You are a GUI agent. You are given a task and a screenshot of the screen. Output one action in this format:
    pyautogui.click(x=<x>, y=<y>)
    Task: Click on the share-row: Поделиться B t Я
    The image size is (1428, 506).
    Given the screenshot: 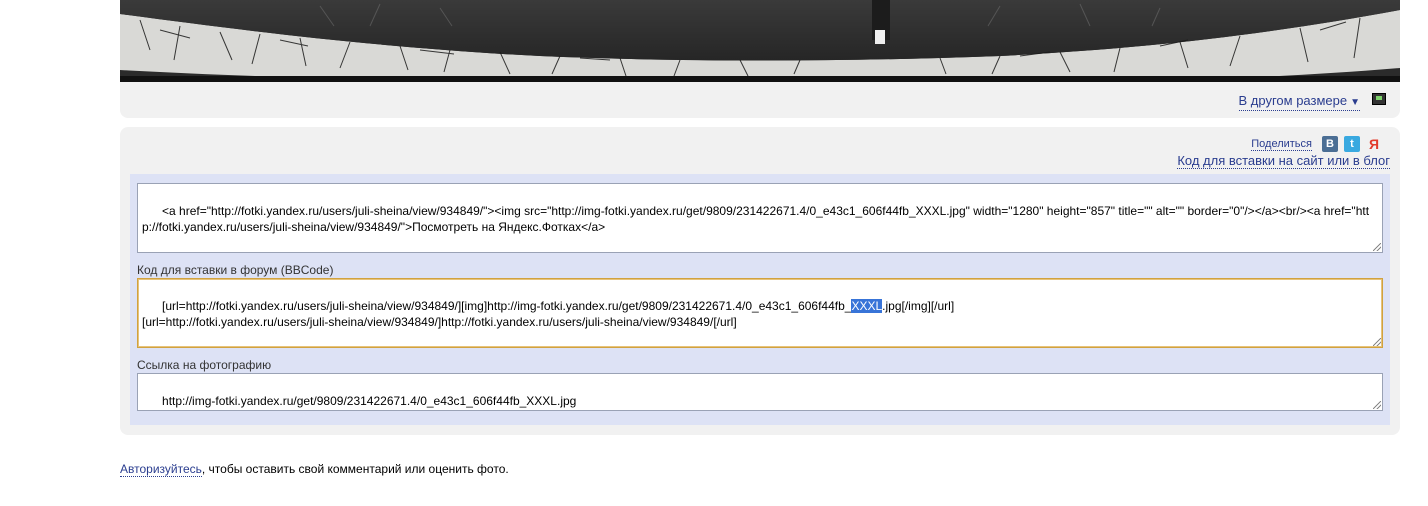 What is the action you would take?
    pyautogui.click(x=1316, y=144)
    